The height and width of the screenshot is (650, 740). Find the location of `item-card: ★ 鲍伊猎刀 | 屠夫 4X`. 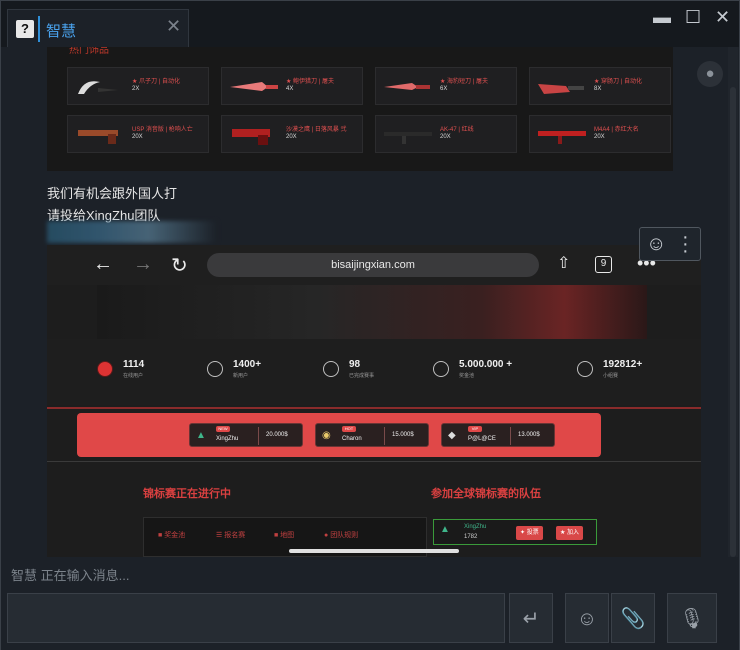

item-card: ★ 鲍伊猎刀 | 屠夫 4X is located at coordinates (292, 86).